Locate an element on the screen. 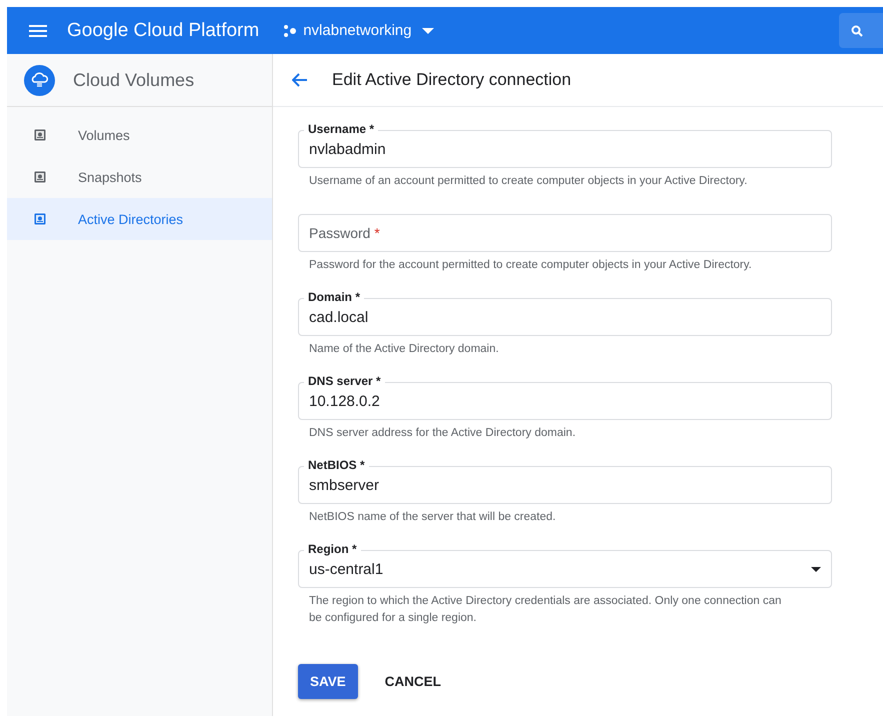 The height and width of the screenshot is (723, 883). helper-text: The region to which the Active Directory credentials are associated. Only one connection can be configured for a single region. is located at coordinates (545, 610).